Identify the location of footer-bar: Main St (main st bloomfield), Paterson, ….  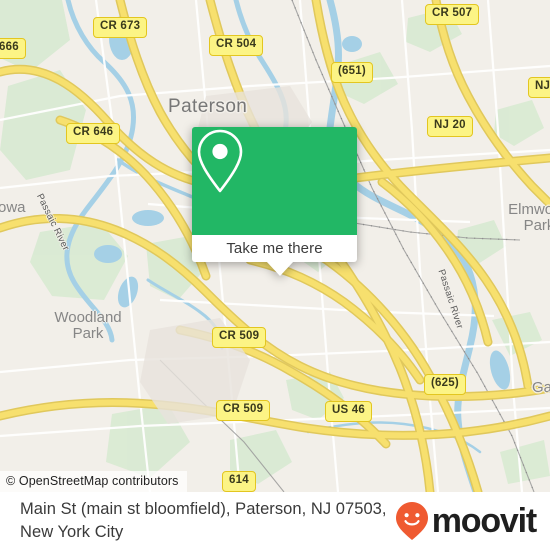
(275, 521).